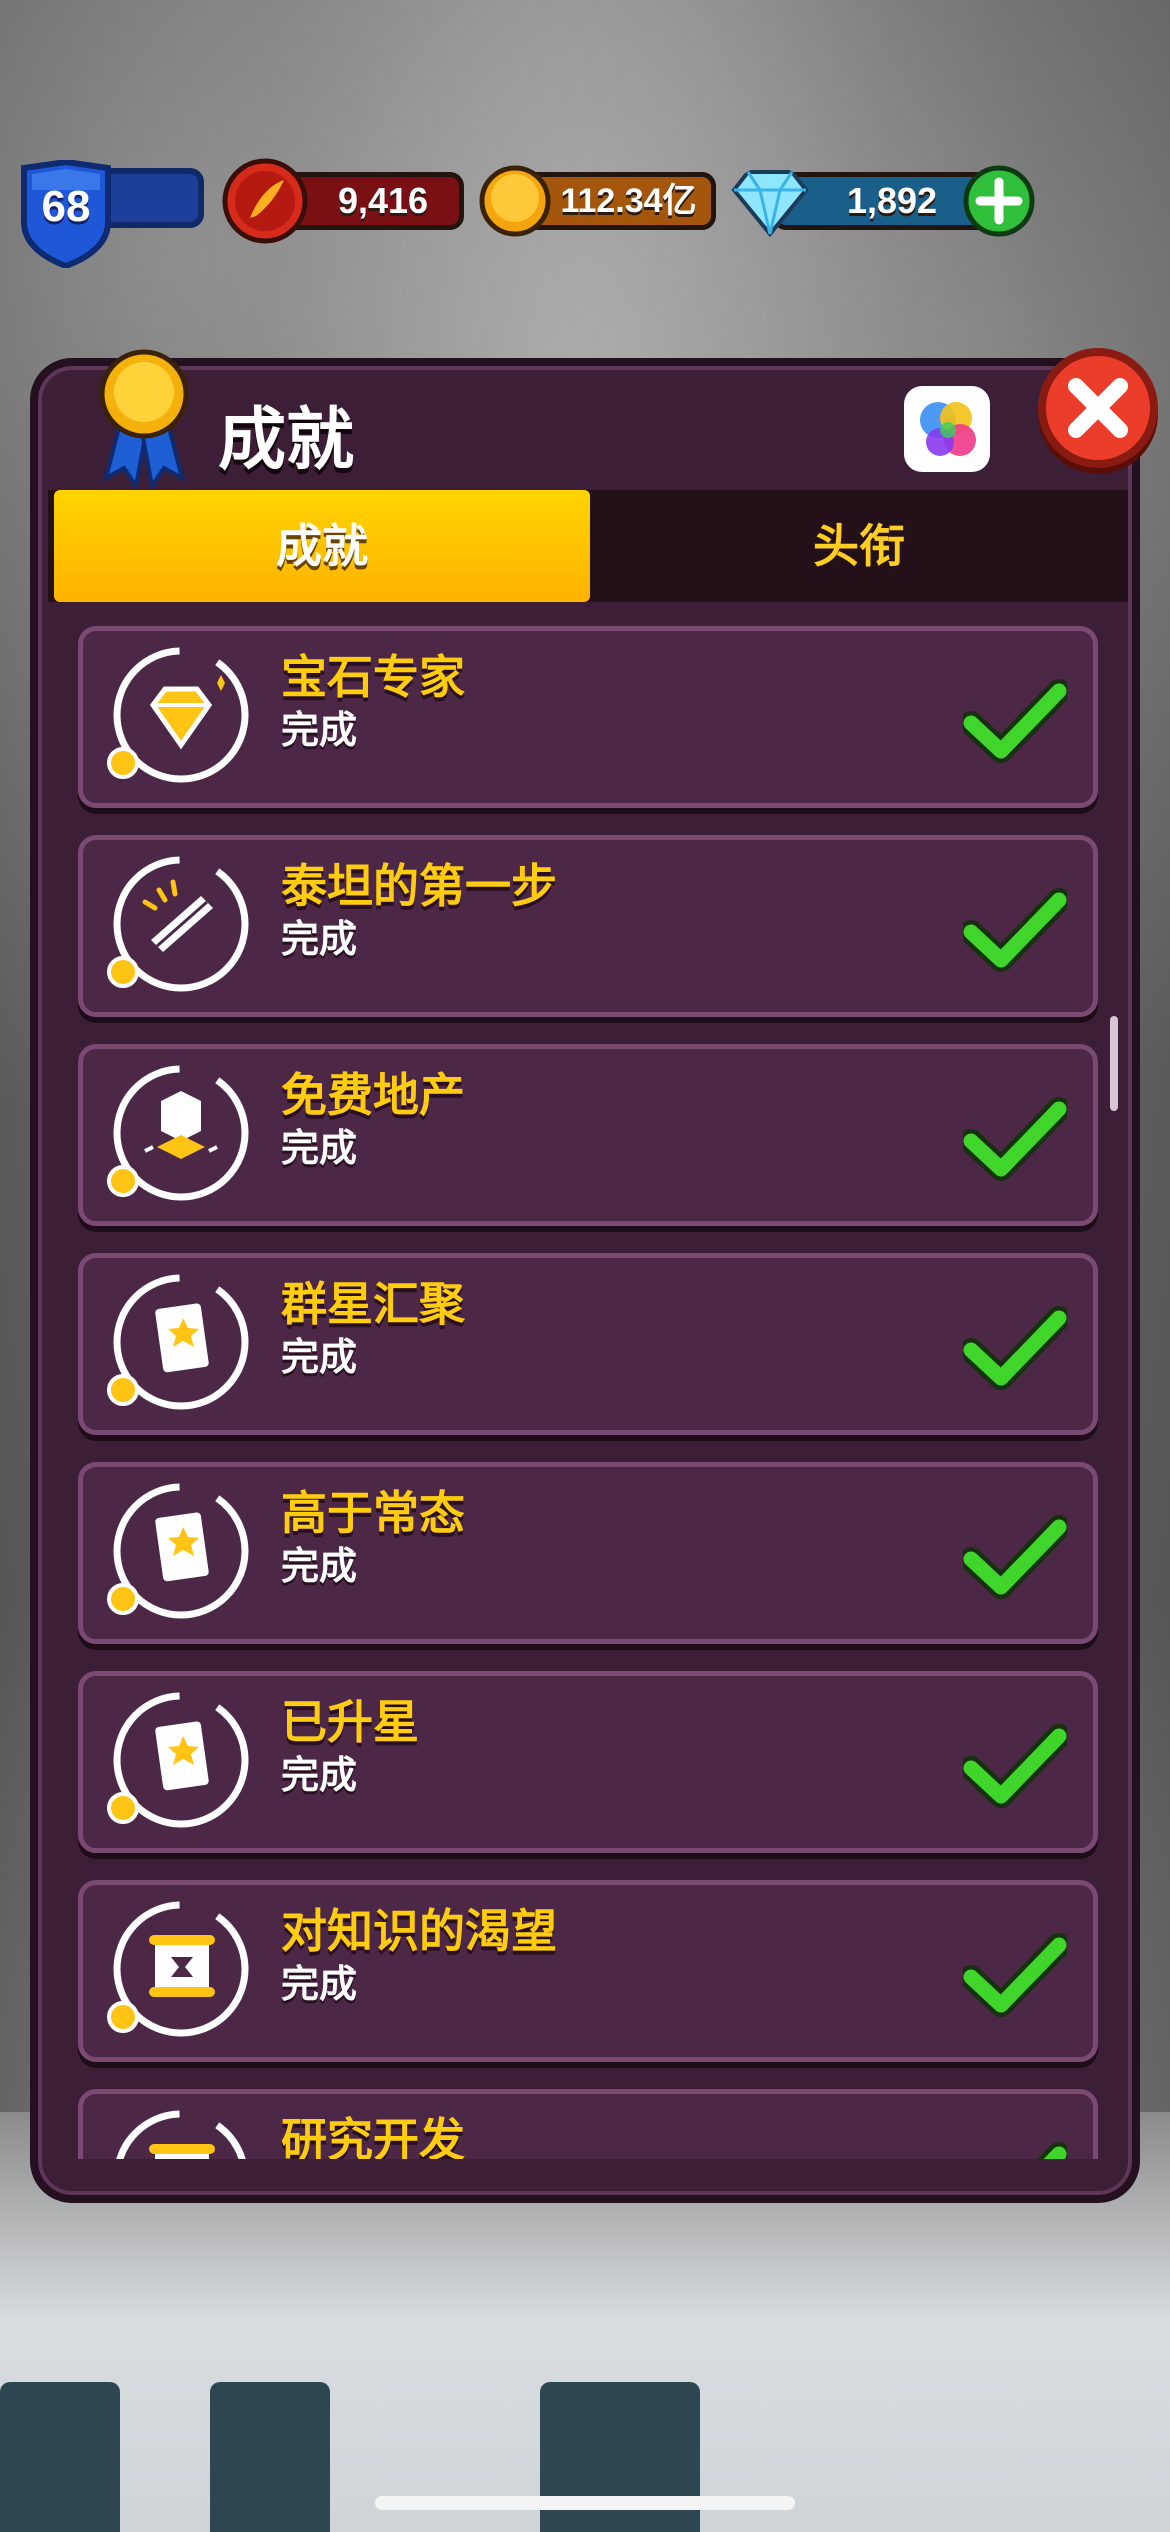 The width and height of the screenshot is (1170, 2532). I want to click on energy-value: 9,416, so click(383, 200).